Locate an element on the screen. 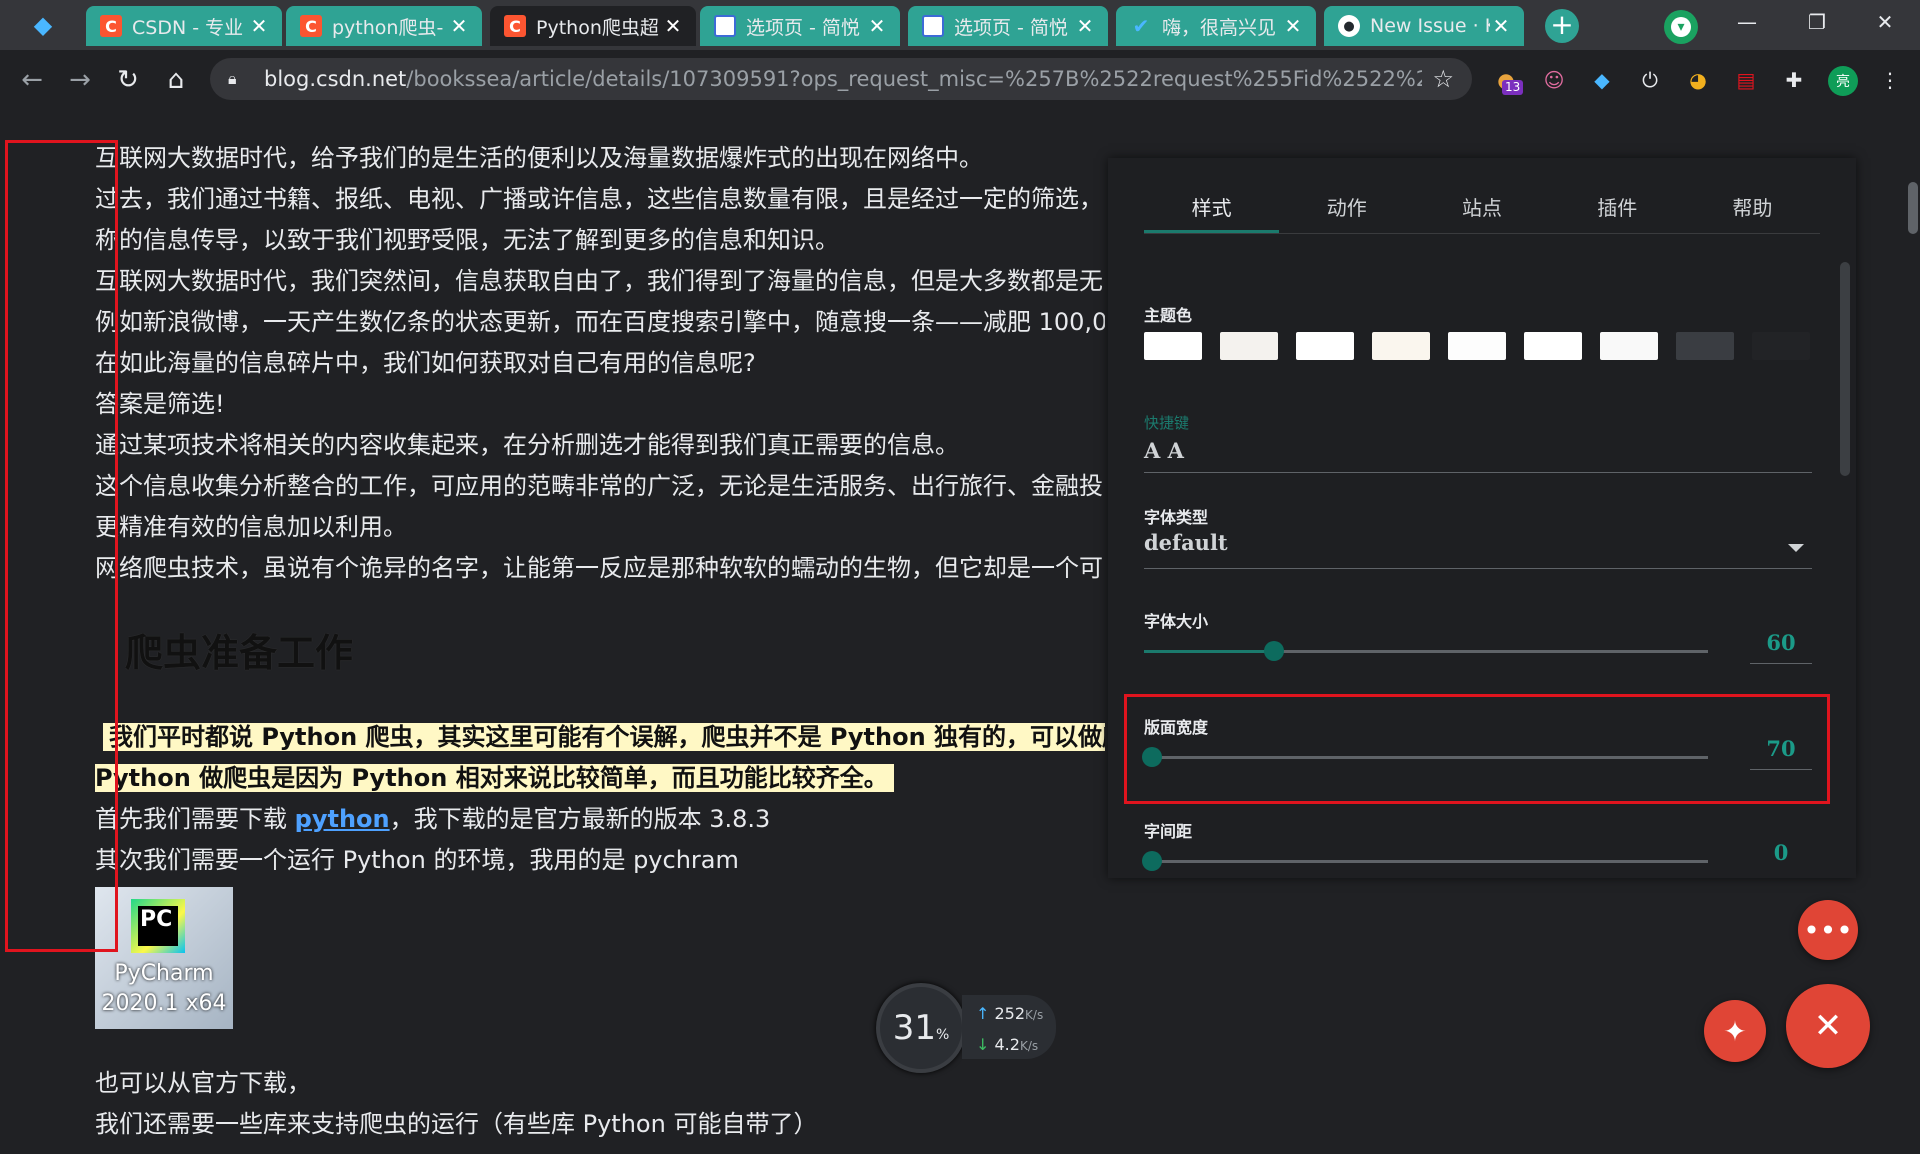  theme-color-label: 主题色 is located at coordinates (1168, 315).